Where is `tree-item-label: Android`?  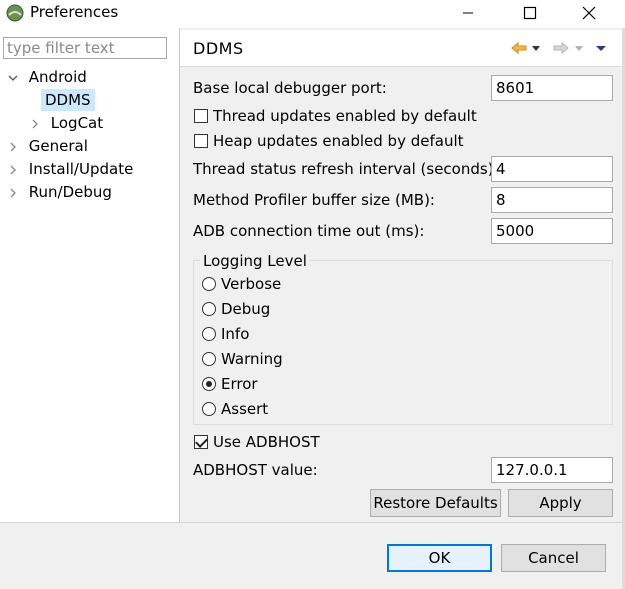 tree-item-label: Android is located at coordinates (57, 77).